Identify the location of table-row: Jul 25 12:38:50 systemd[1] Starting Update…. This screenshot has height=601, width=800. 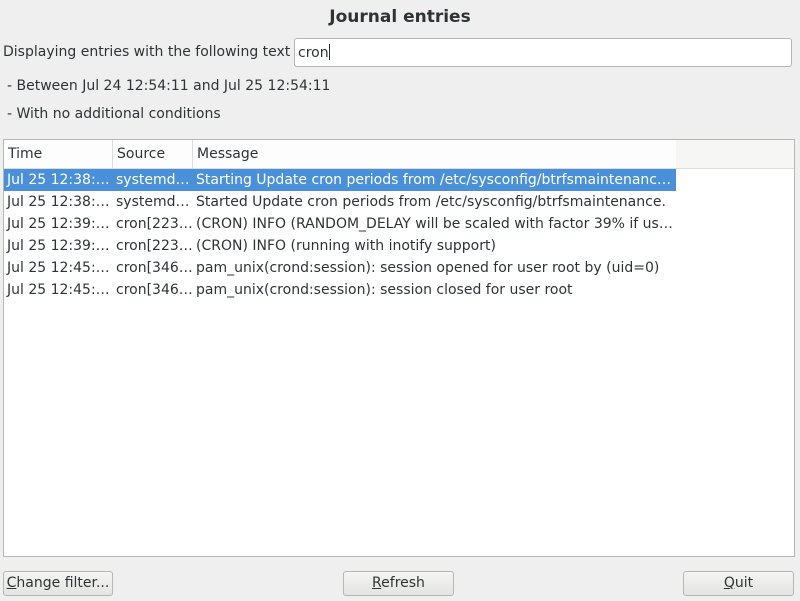
(340, 180).